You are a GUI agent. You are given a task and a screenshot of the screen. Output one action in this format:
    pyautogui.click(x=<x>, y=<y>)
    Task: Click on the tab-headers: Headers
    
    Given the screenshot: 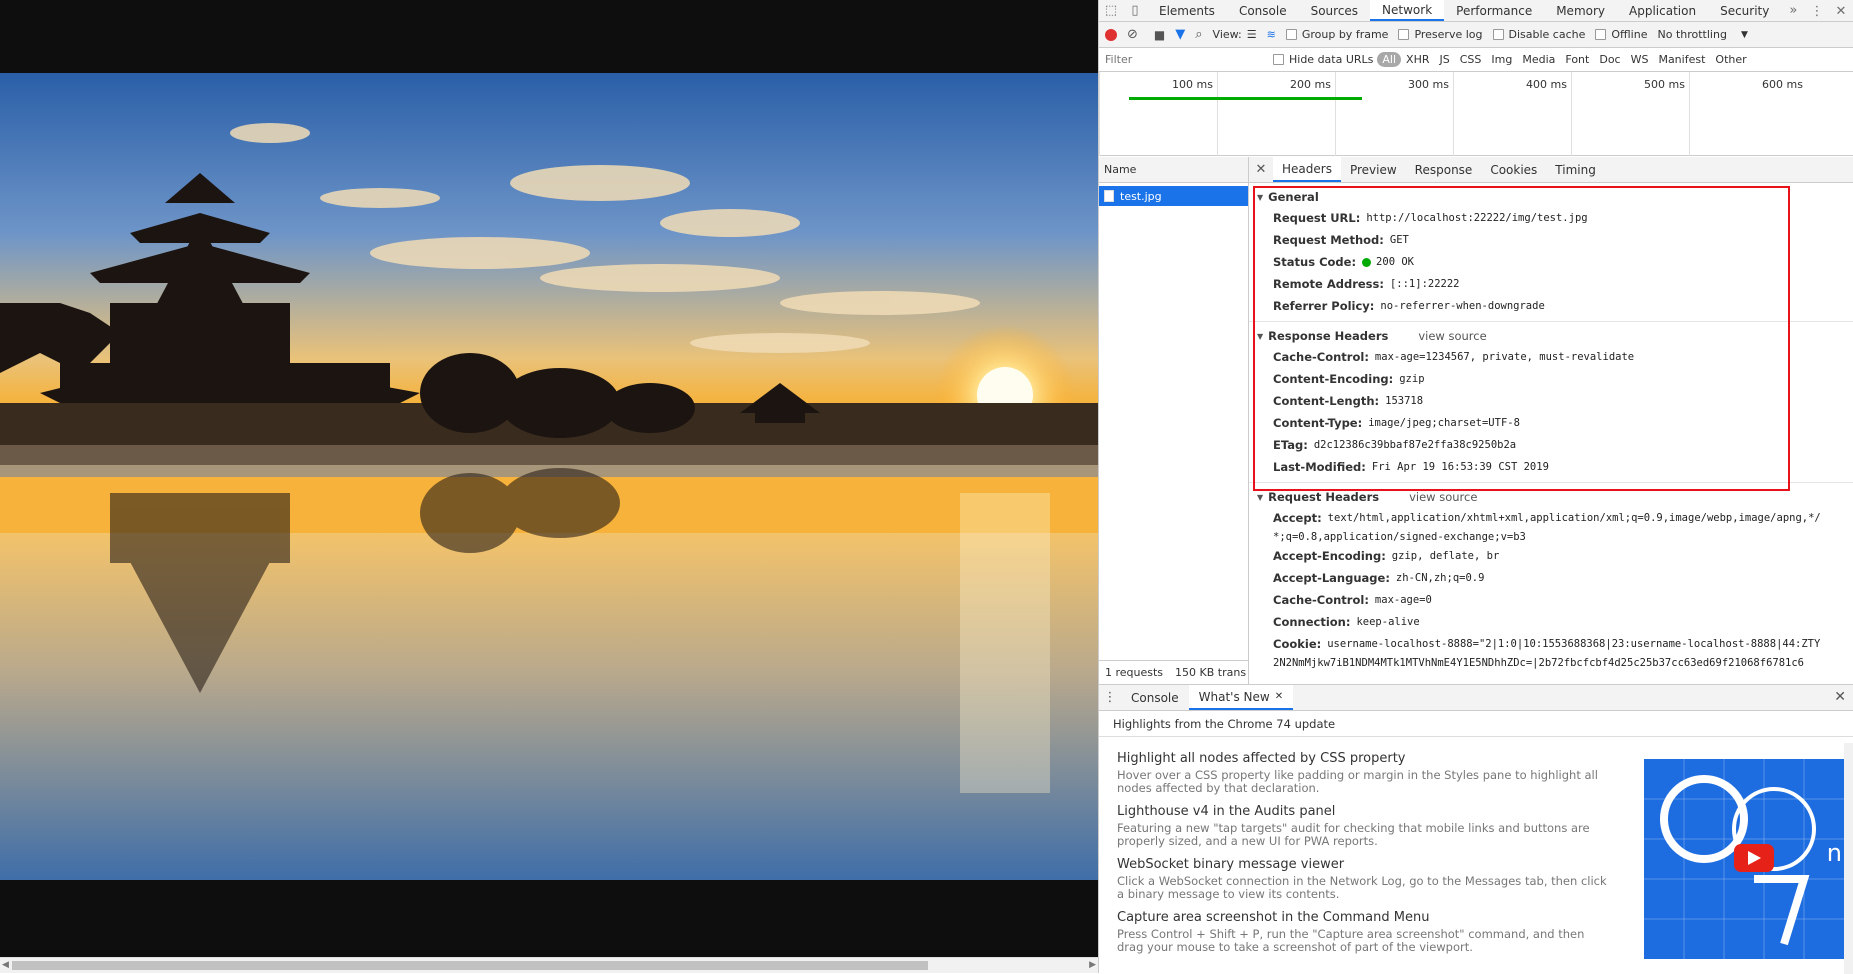 What is the action you would take?
    pyautogui.click(x=1307, y=169)
    